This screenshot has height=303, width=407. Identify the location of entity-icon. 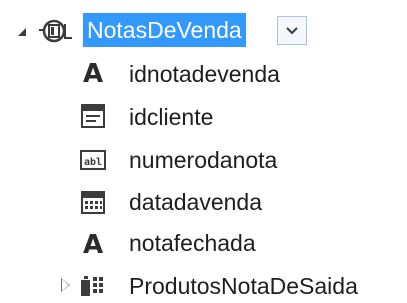
(55, 31).